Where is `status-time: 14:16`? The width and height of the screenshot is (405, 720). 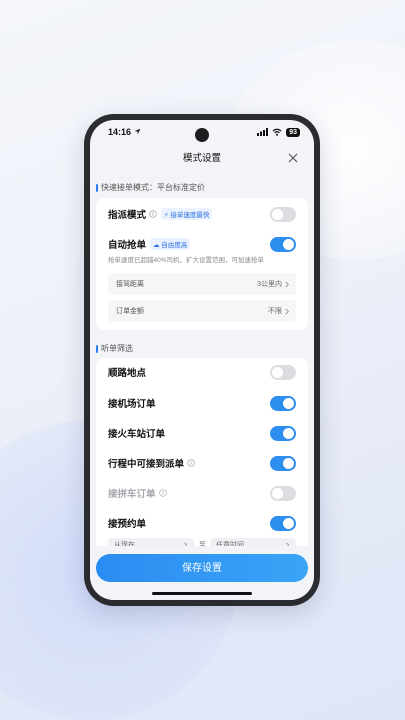
status-time: 14:16 is located at coordinates (120, 132).